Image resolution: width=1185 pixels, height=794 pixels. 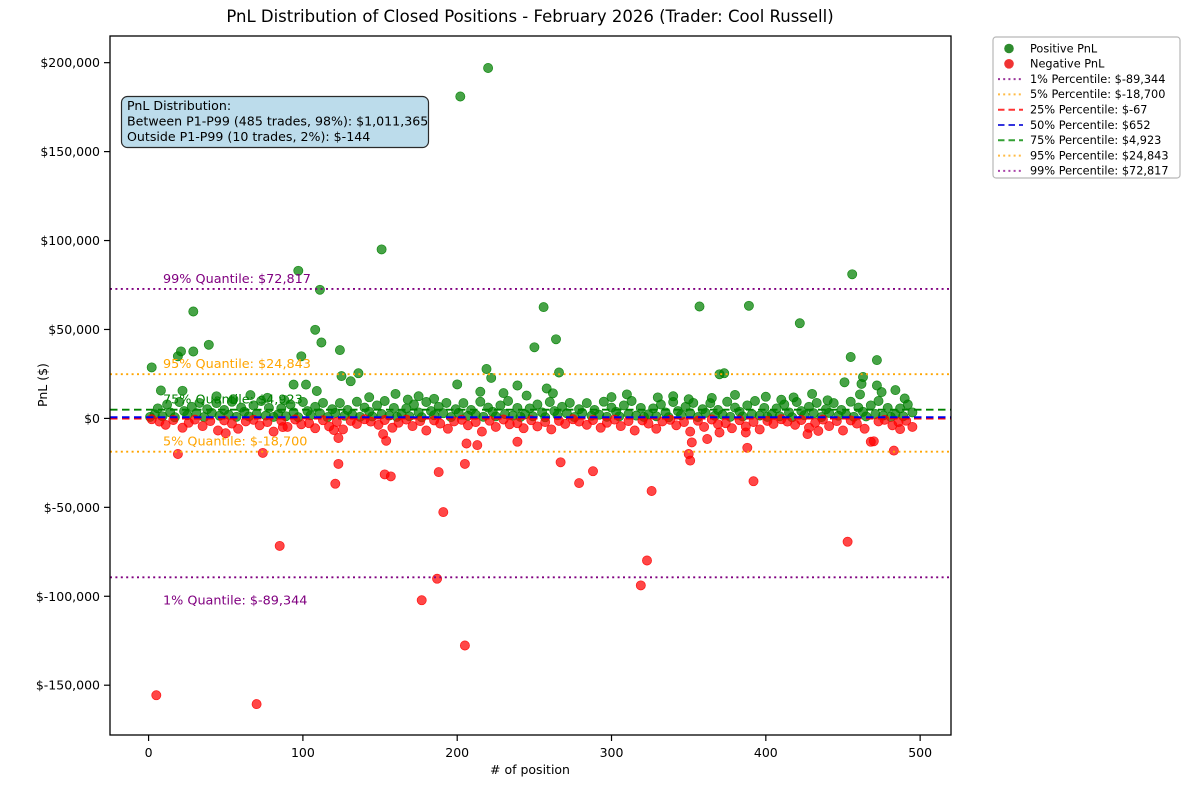 I want to click on y-tick-label: $150,000, so click(x=70, y=151).